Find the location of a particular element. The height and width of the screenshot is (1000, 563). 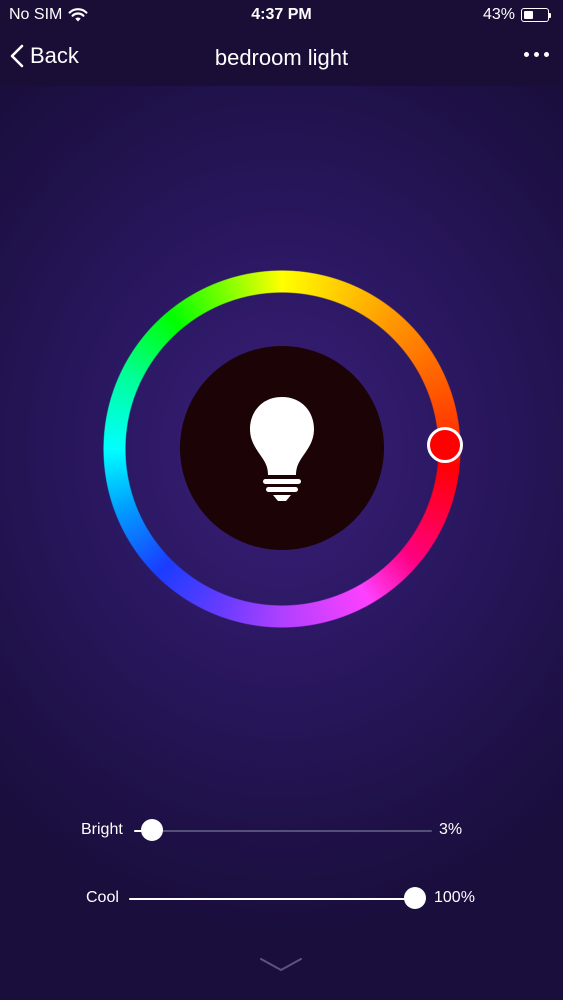

navigation-bar: Back bedroom light is located at coordinates (281, 58).